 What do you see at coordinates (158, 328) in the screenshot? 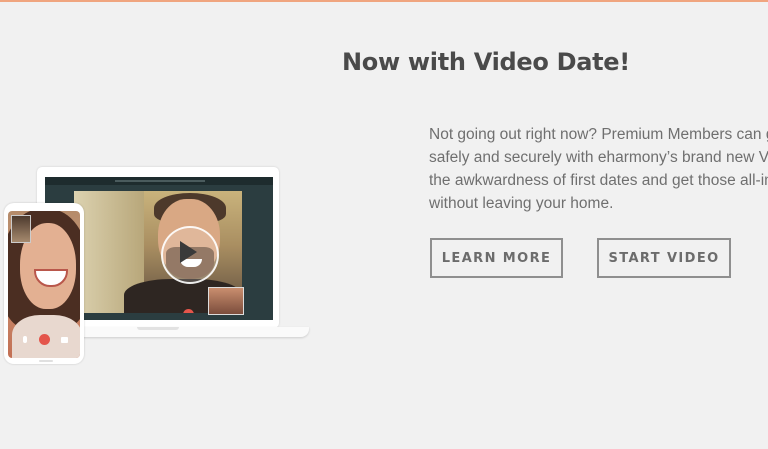
I see `laptop-notch` at bounding box center [158, 328].